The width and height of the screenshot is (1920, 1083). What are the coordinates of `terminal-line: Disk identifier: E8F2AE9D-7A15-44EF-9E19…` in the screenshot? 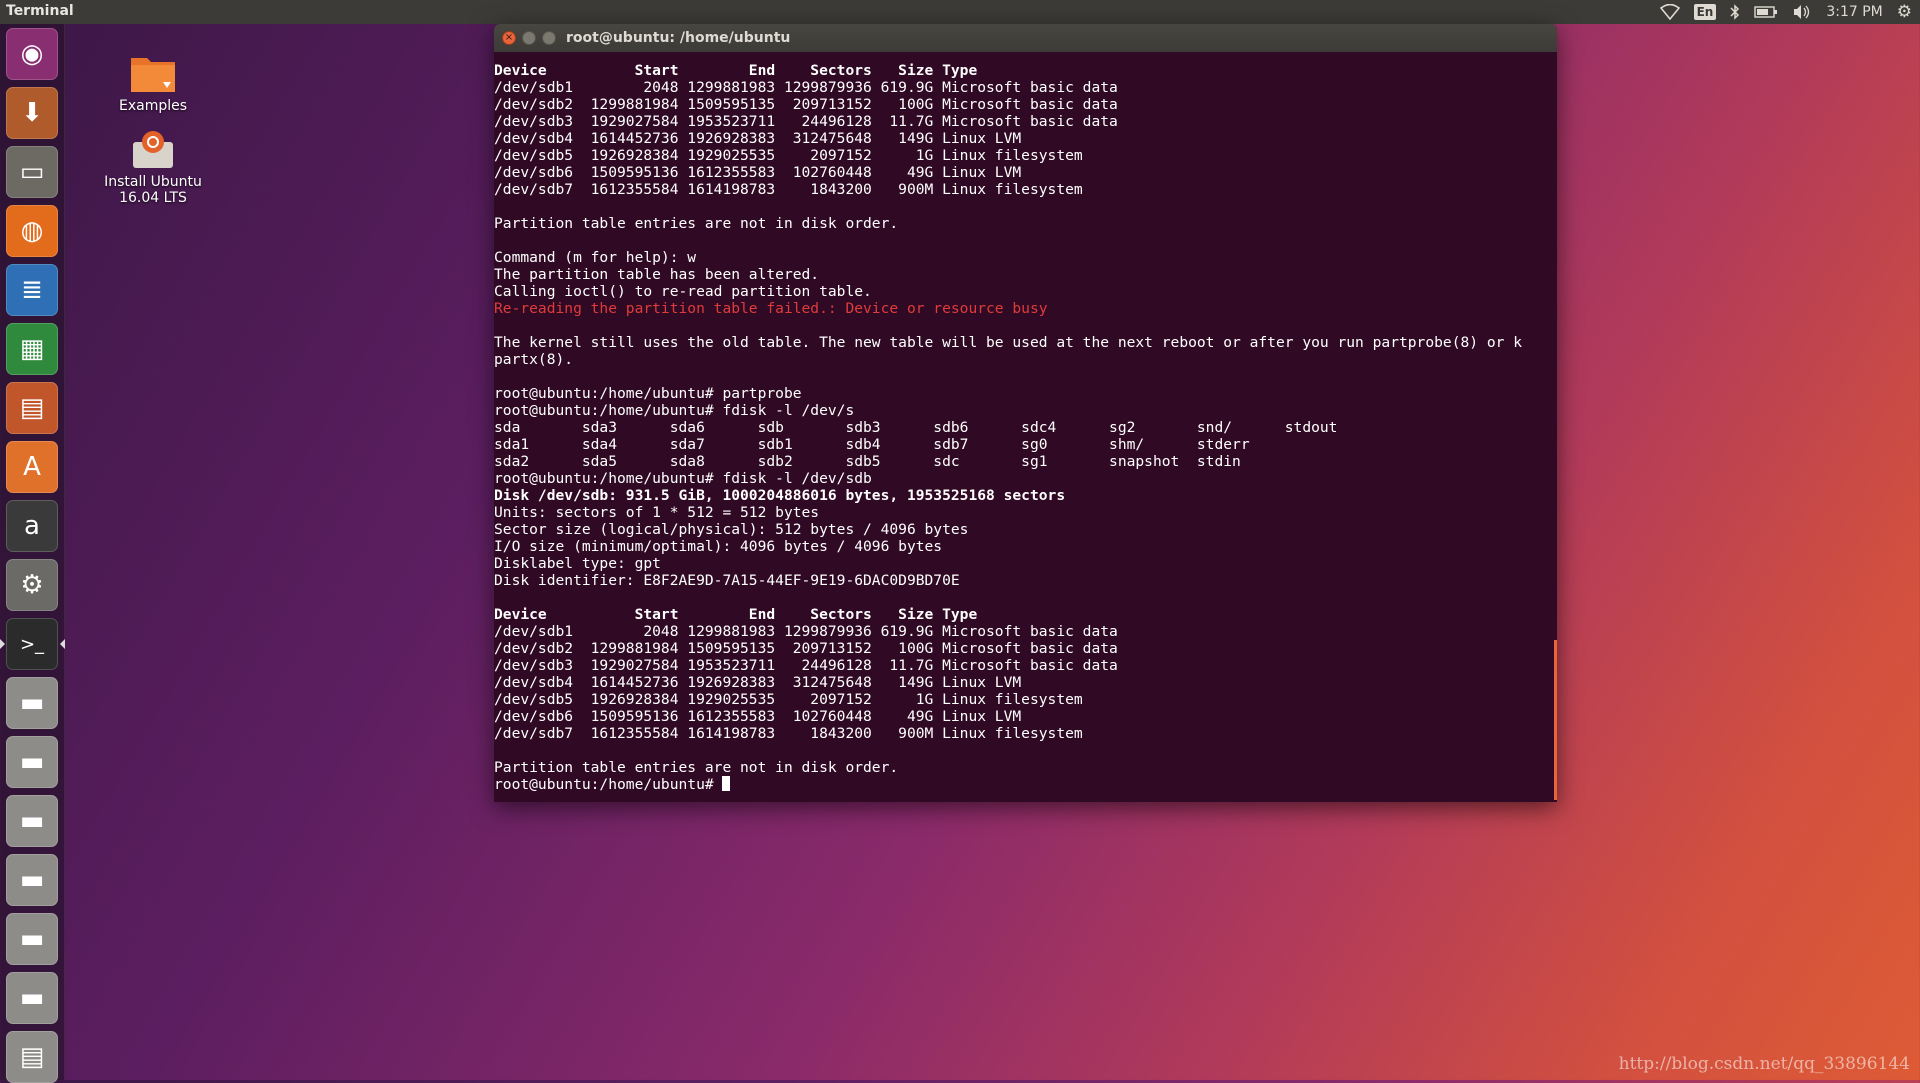 It's located at (727, 580).